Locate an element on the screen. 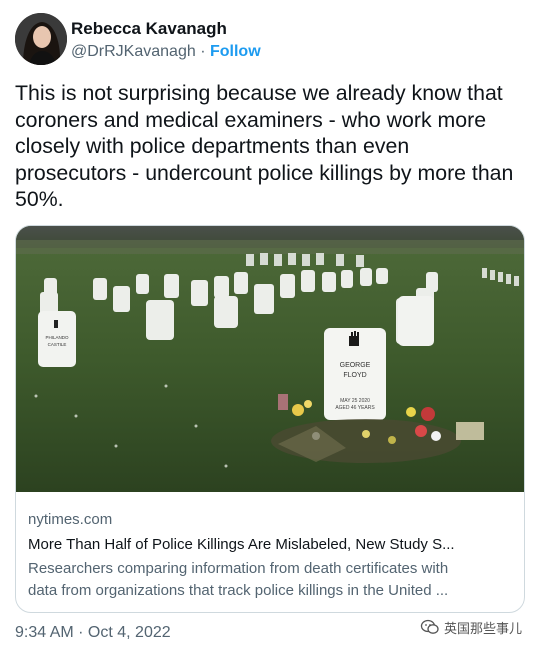 The width and height of the screenshot is (536, 650). watermark: 英国那些事儿 is located at coordinates (471, 627).